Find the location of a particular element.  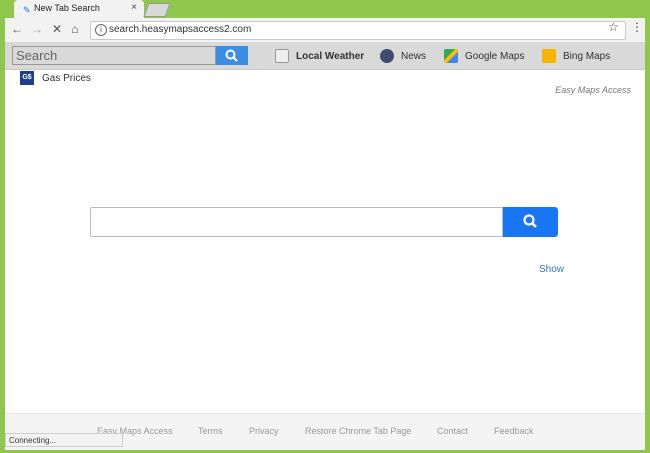

footer-link-feedback: Feedback is located at coordinates (514, 431).